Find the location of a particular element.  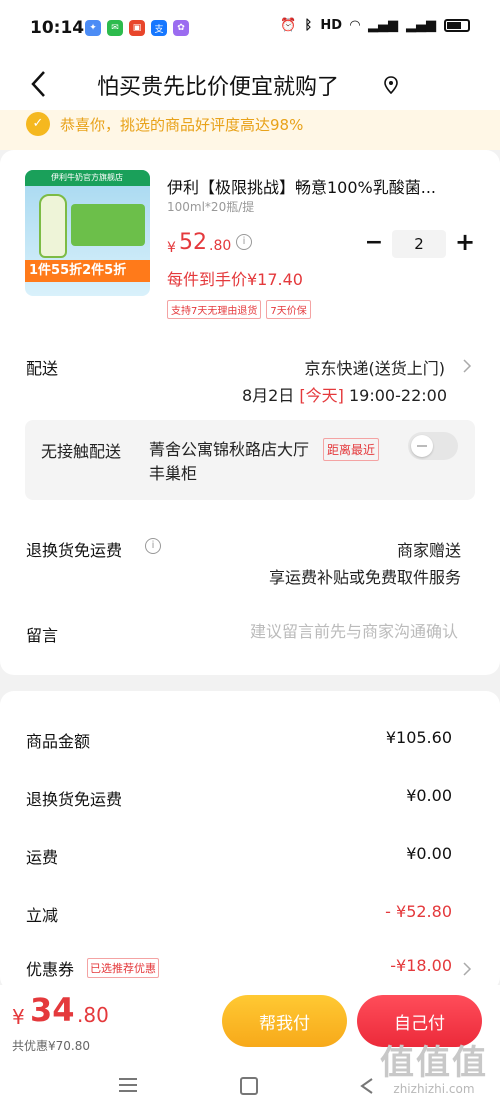

page-title: 怕买贵先比价便宜就购了 is located at coordinates (218, 87).